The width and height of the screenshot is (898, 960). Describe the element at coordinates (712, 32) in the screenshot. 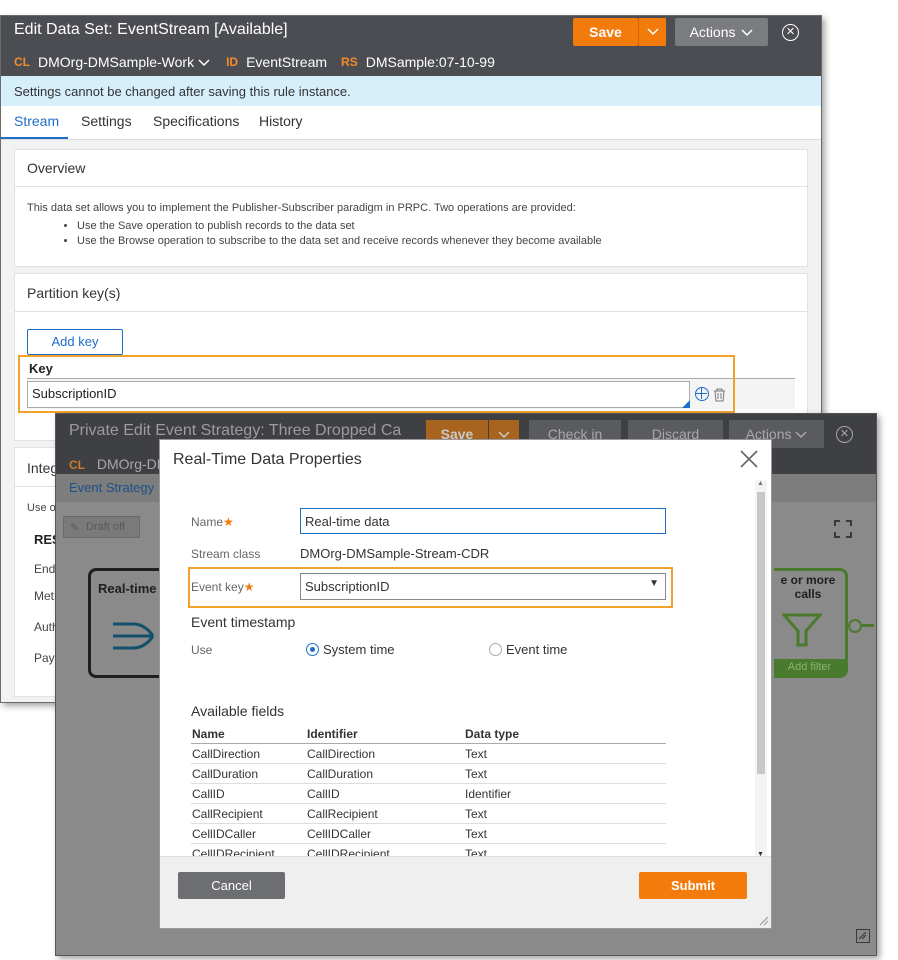

I see `actions-label: Actions` at that location.